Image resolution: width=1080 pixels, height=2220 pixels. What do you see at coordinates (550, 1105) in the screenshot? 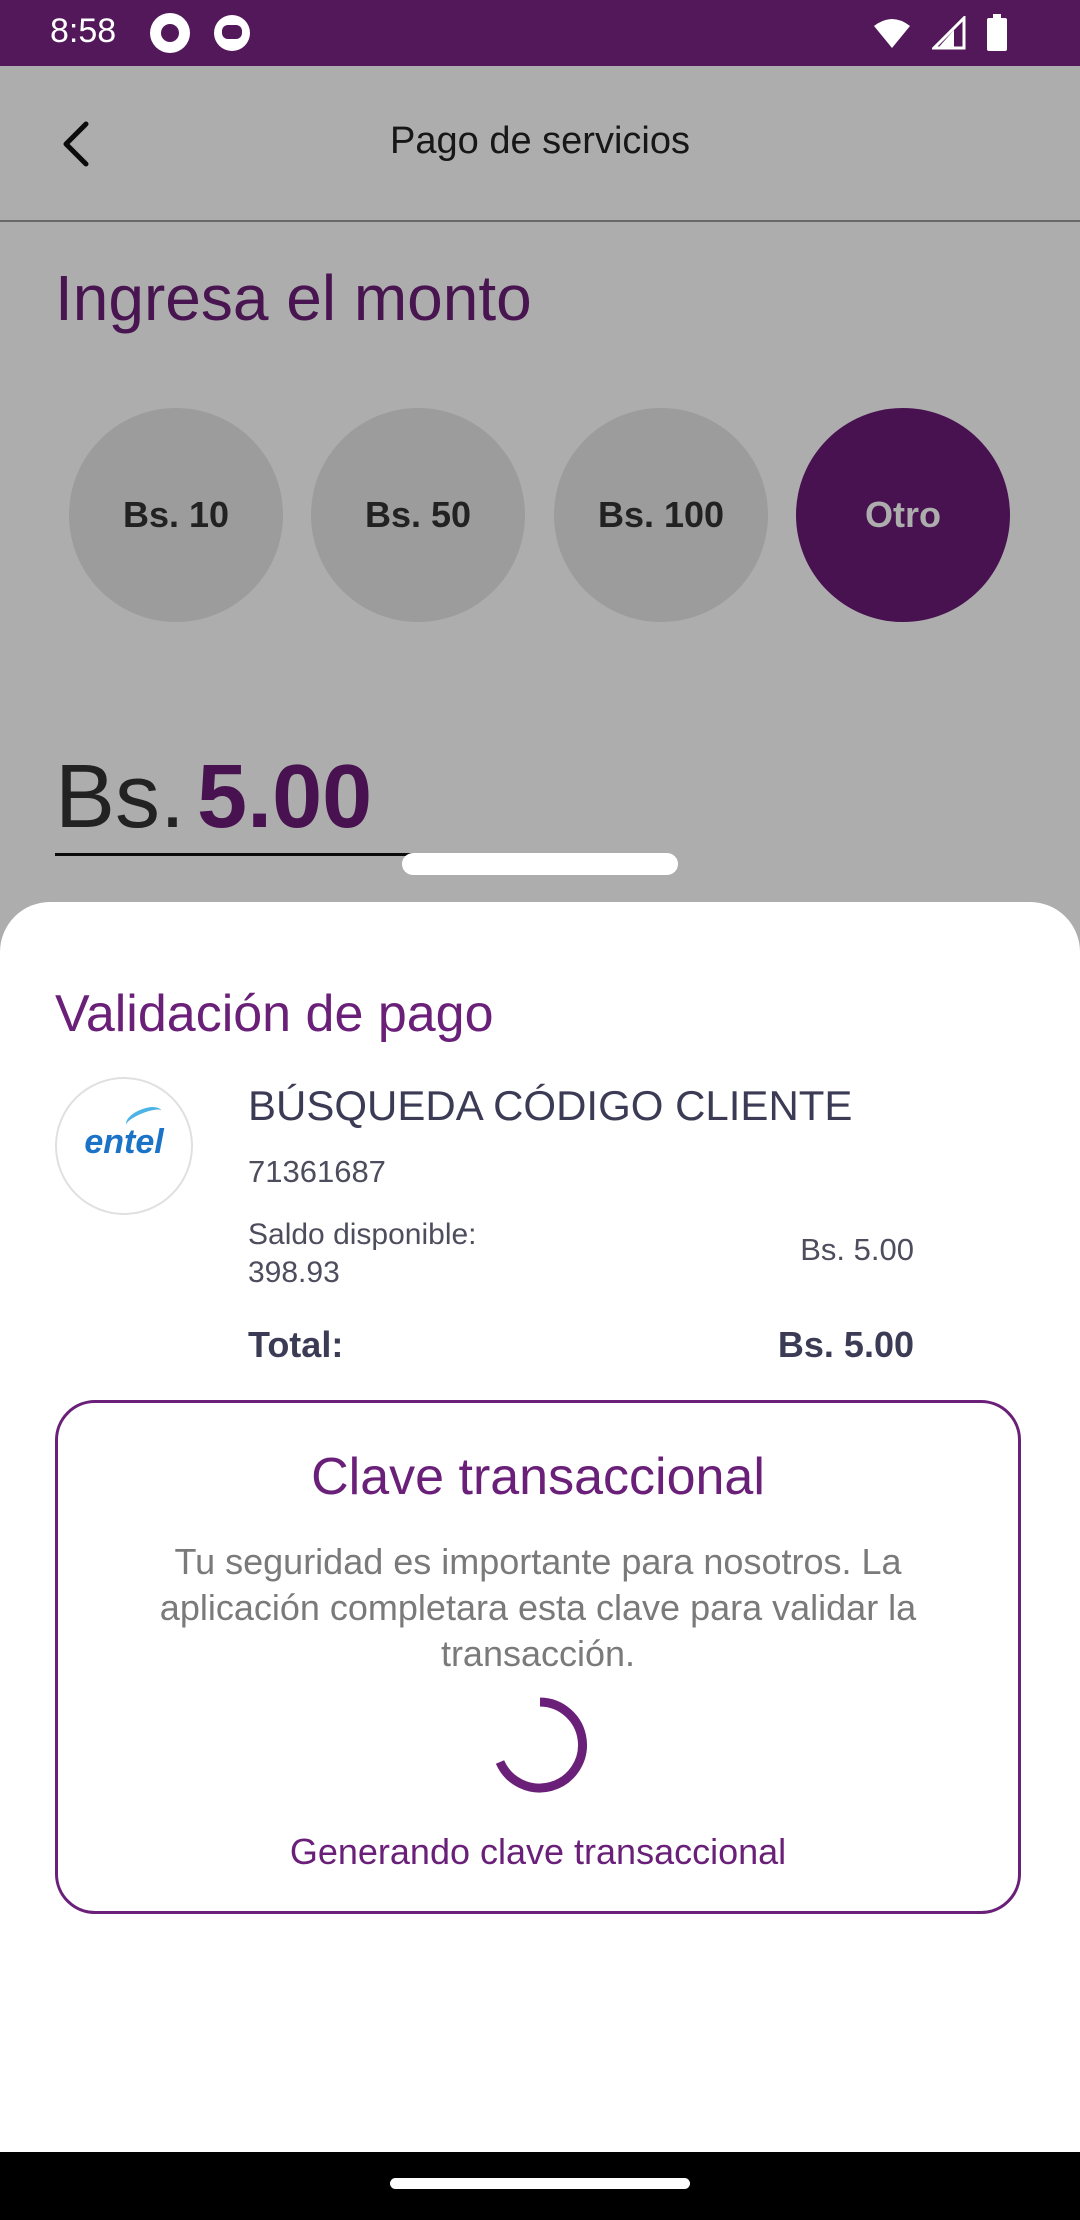
I see `service-name: BÚSQUEDA CÓDIGO CLIENTE` at bounding box center [550, 1105].